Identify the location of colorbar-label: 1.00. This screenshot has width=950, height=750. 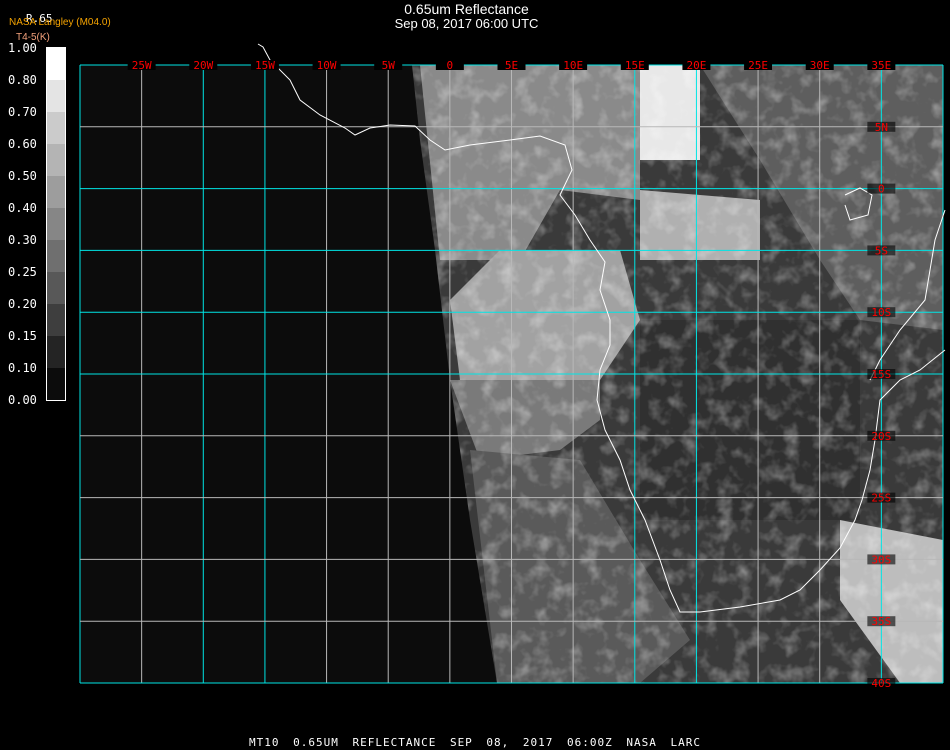
(22, 48).